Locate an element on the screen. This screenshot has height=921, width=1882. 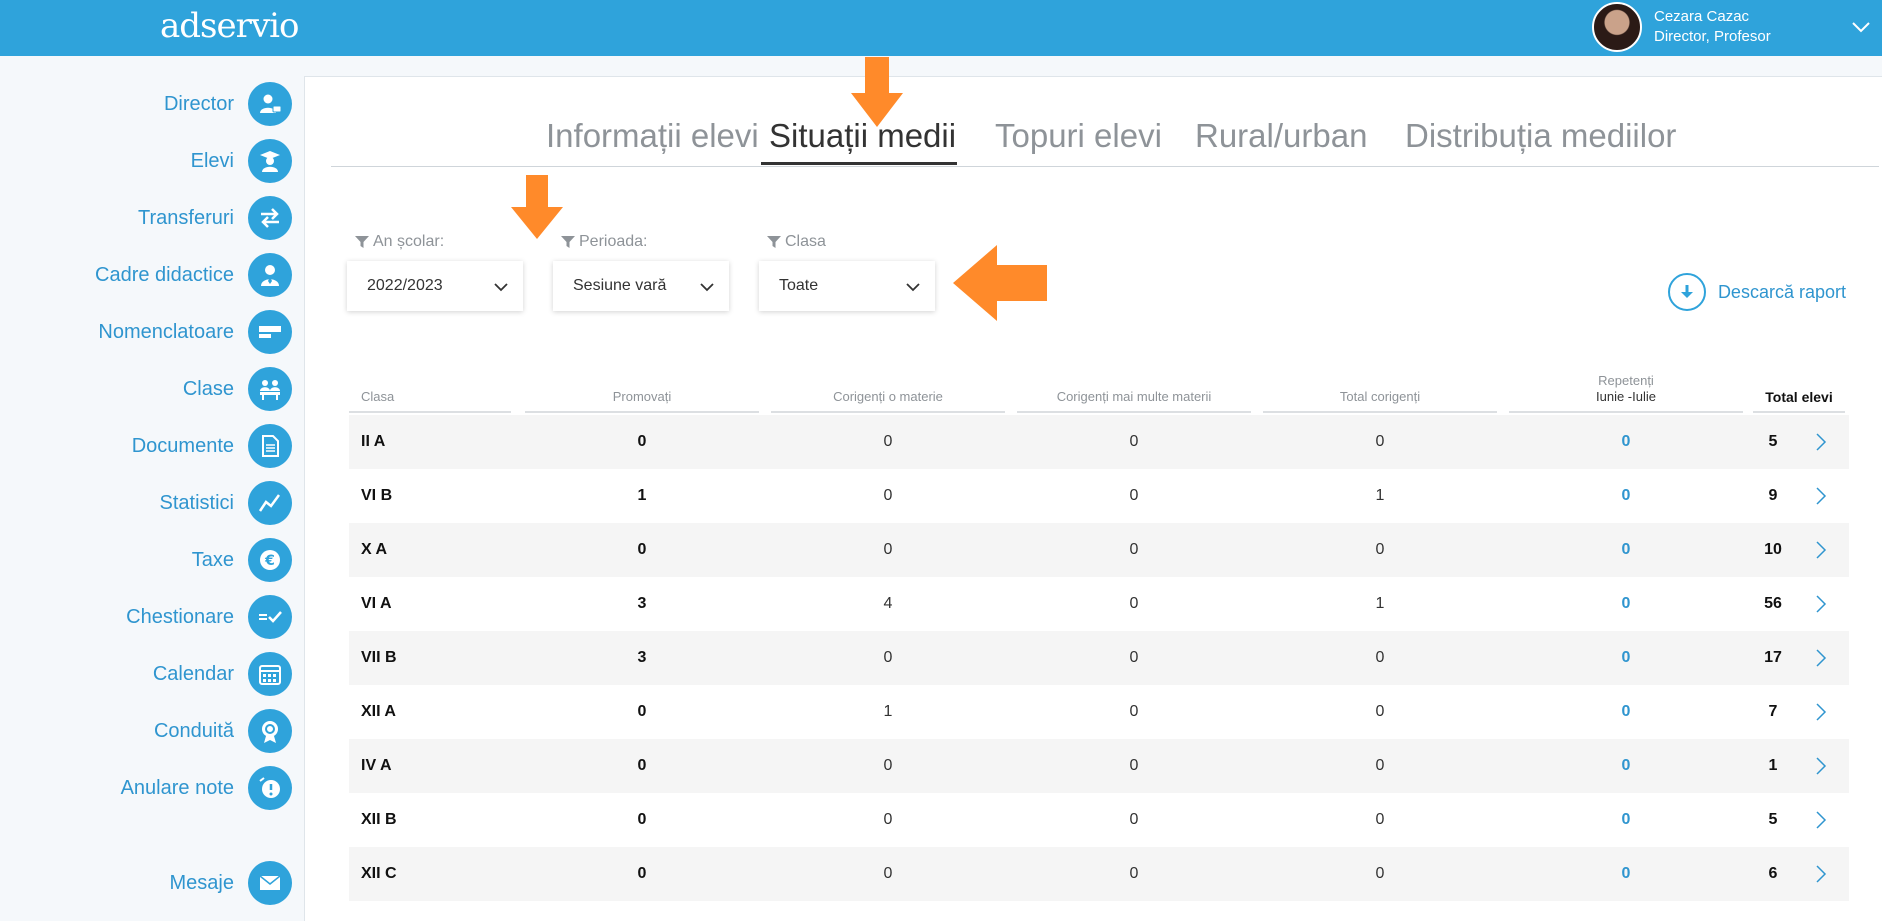
col-header-promovati: Promovați is located at coordinates (642, 401).